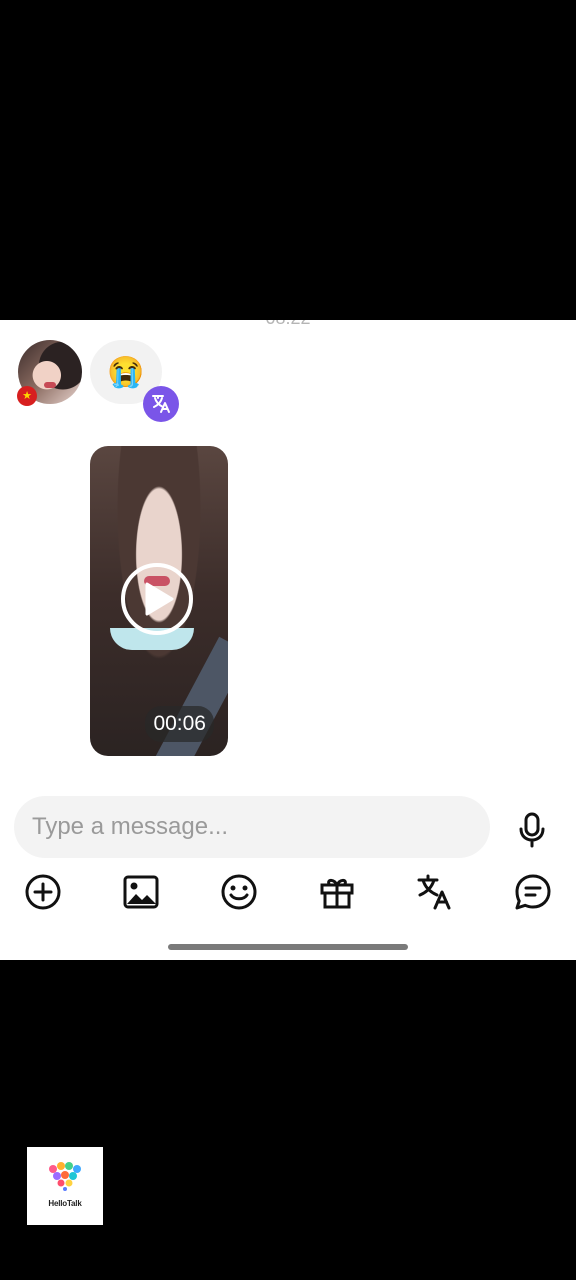 Image resolution: width=576 pixels, height=1280 pixels. I want to click on country-flag-icon: ★, so click(27, 396).